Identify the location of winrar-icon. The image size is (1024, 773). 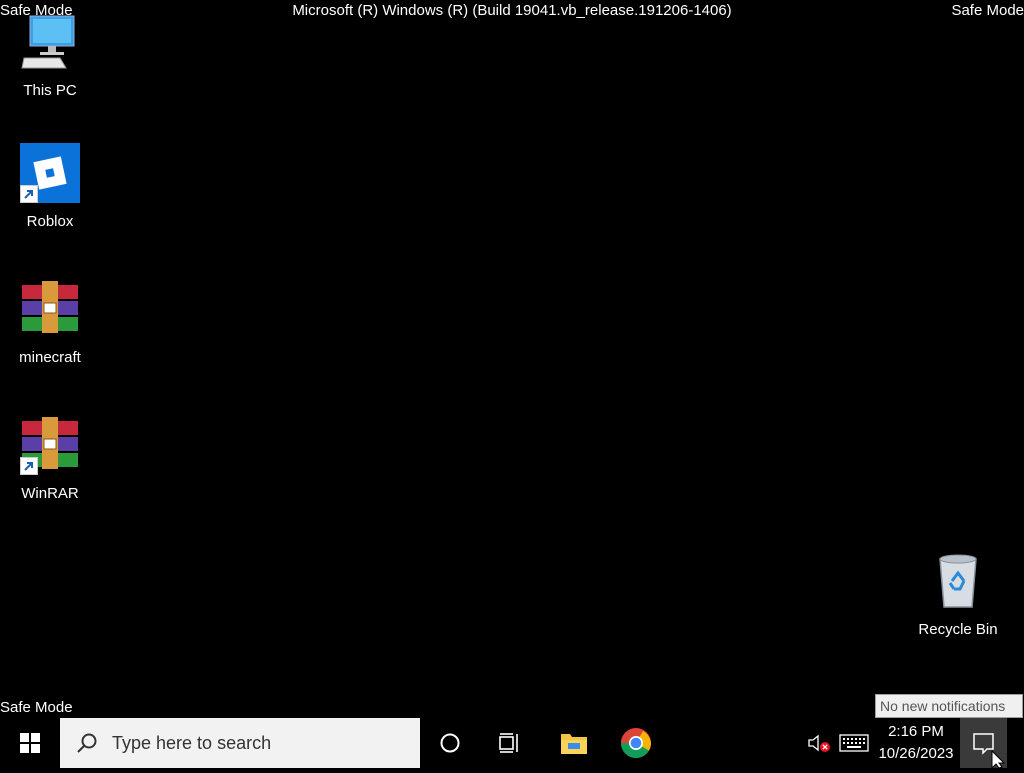
(50, 445).